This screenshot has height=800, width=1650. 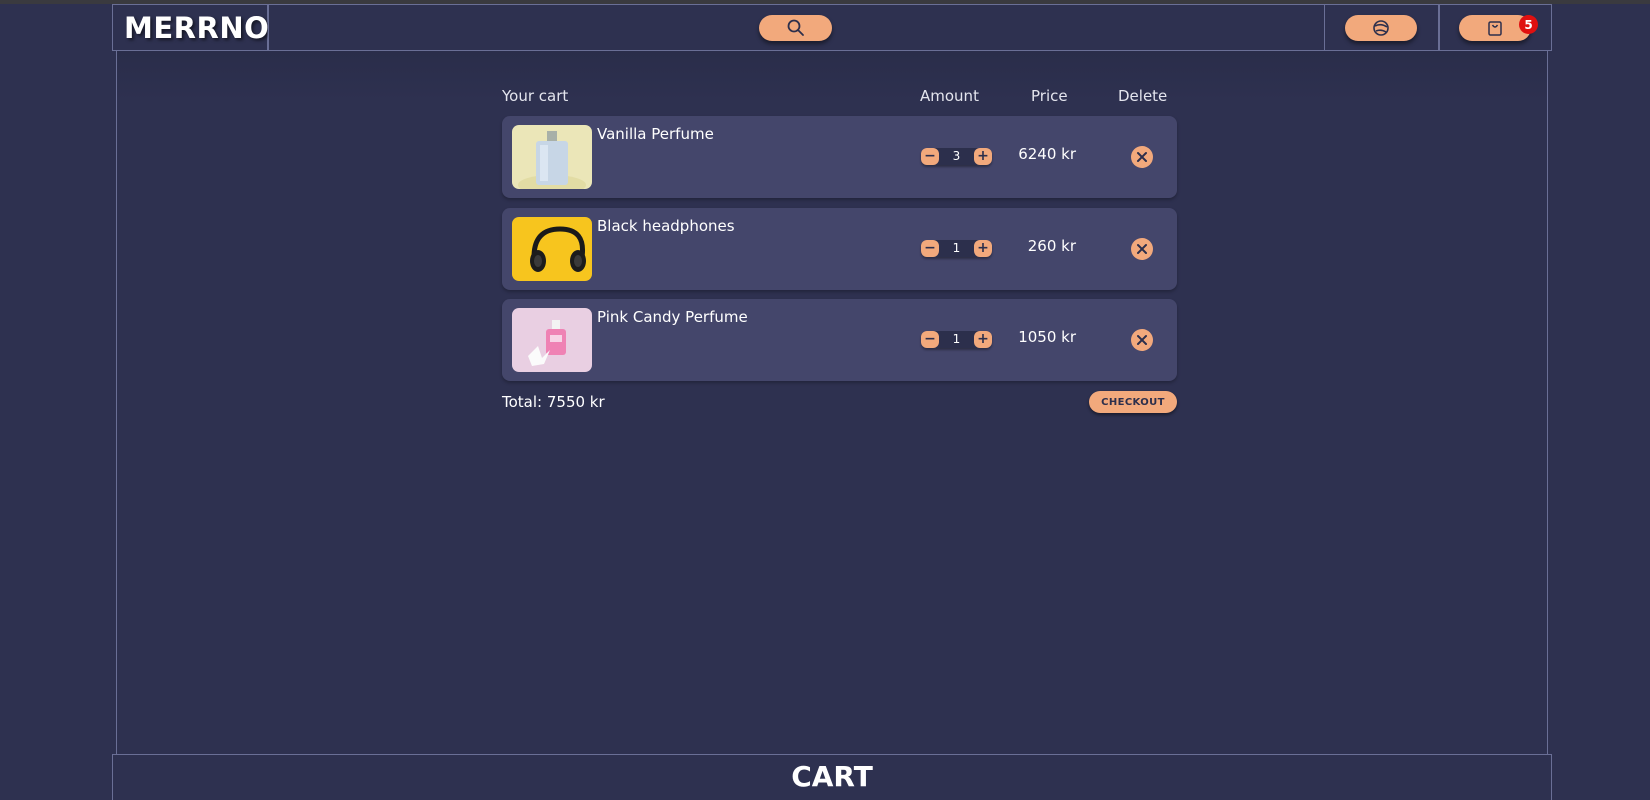 I want to click on item-price: 260 kr, so click(x=1051, y=246).